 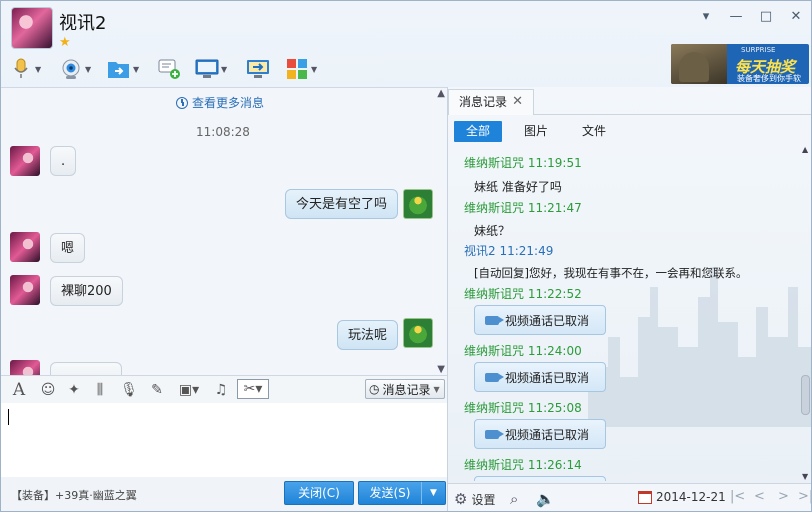 What do you see at coordinates (629, 497) in the screenshot?
I see `history-footer: ⚙ 设置 ⌕ 🔈 2014-12-21 |< < > >|` at bounding box center [629, 497].